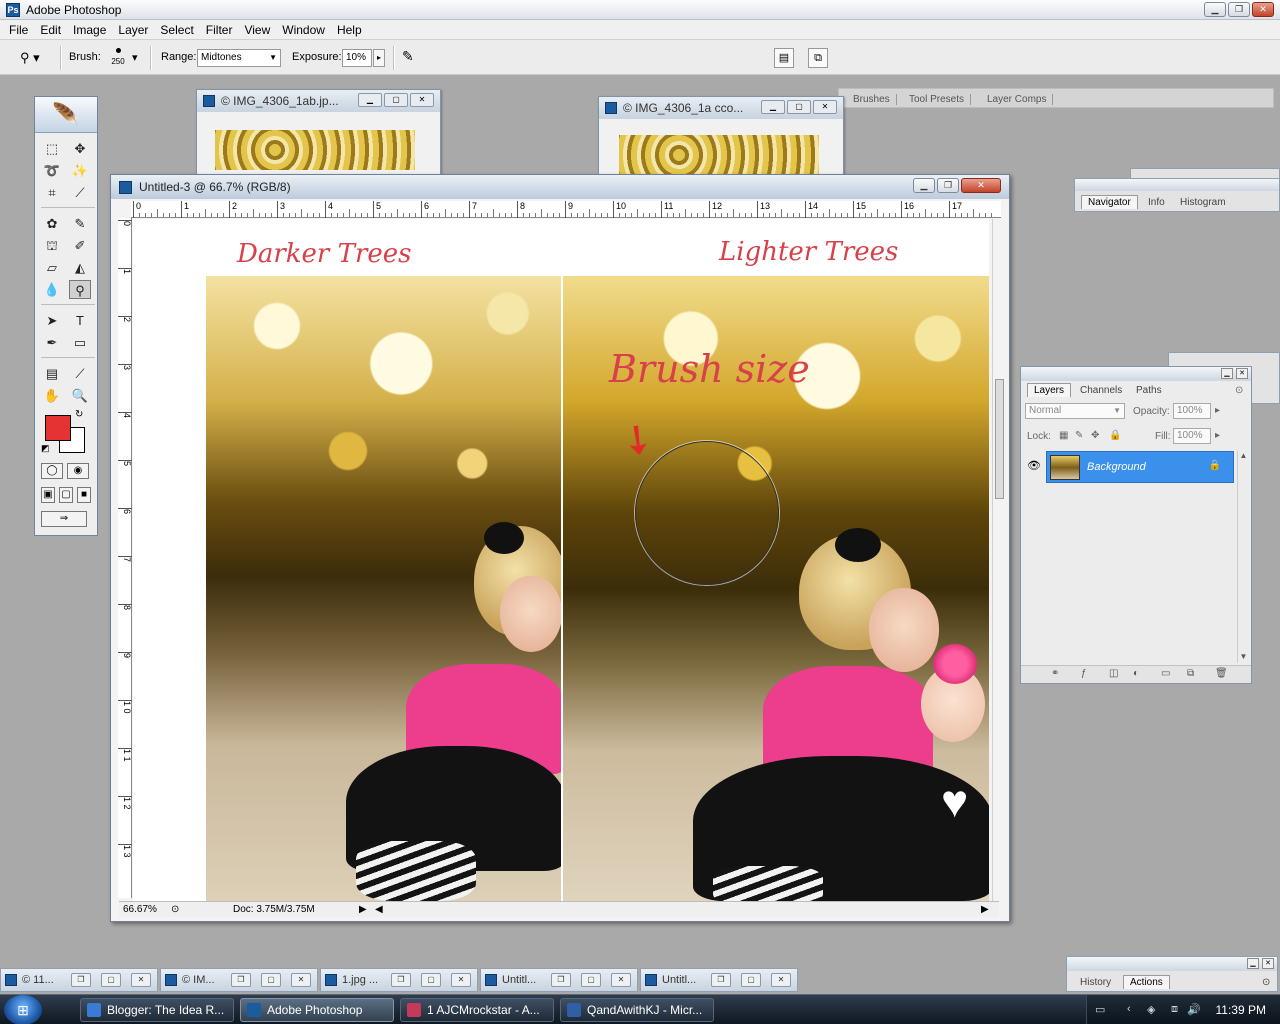  What do you see at coordinates (80, 223) in the screenshot?
I see `brush-icon: ✎` at bounding box center [80, 223].